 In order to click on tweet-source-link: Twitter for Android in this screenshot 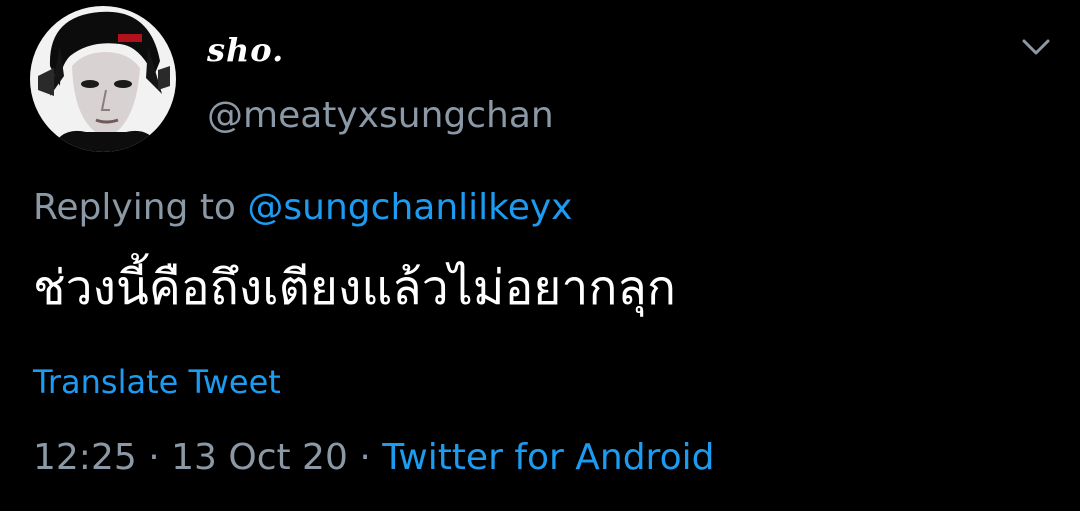, I will do `click(548, 457)`.